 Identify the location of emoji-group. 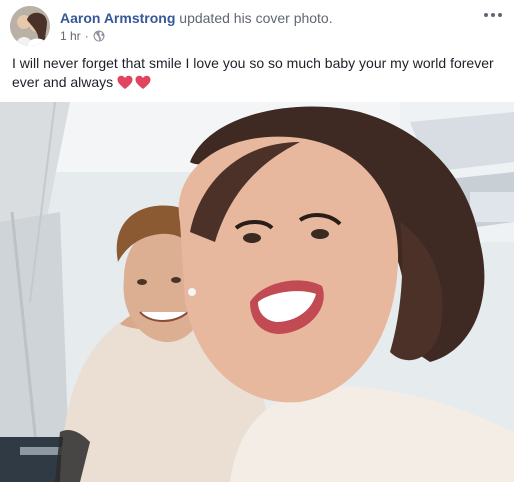
(134, 82).